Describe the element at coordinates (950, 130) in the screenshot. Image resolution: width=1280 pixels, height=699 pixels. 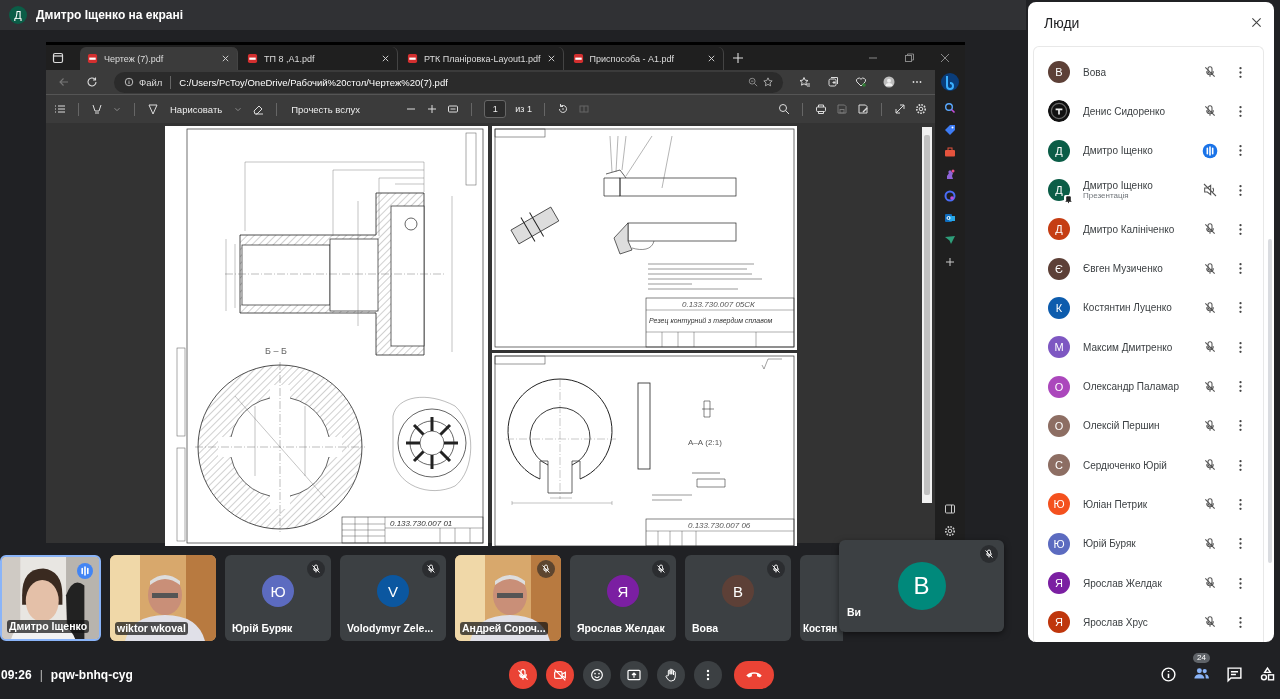
I see `tag-icon` at that location.